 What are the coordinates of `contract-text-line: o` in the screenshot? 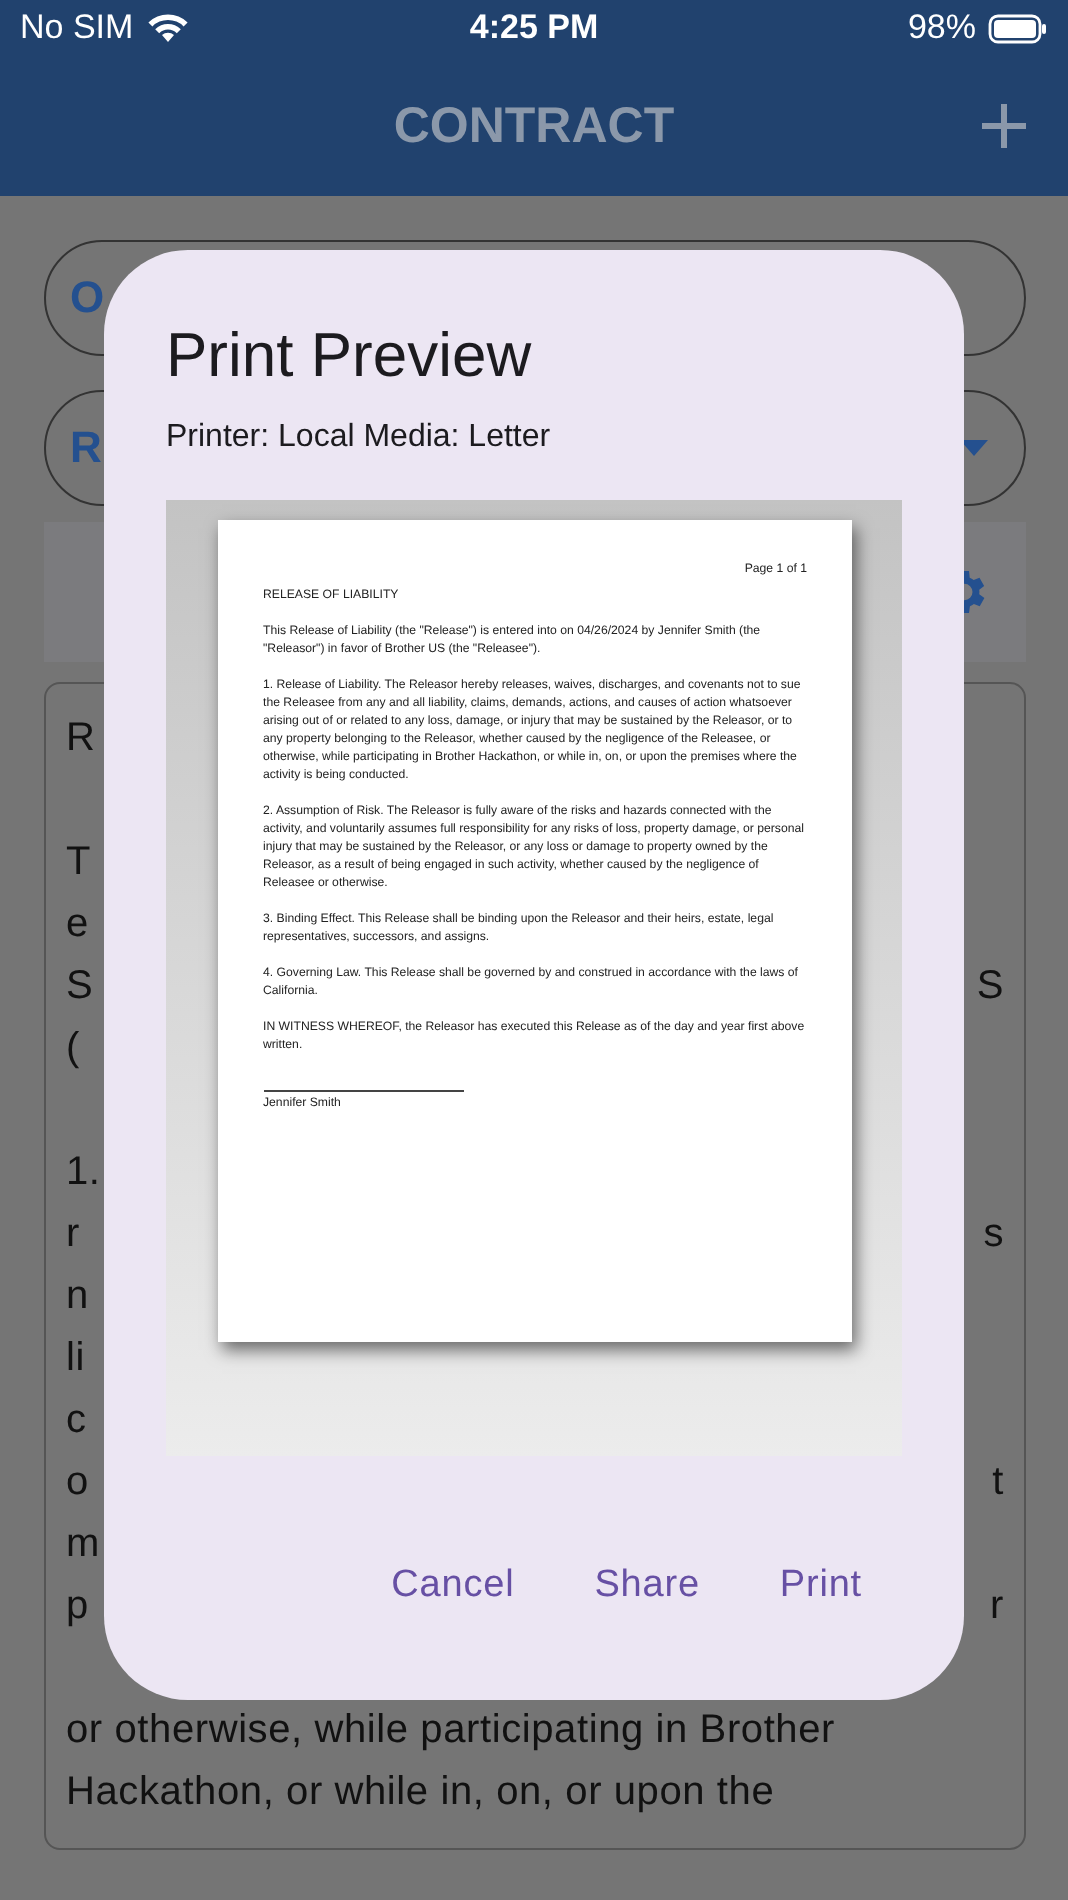 It's located at (77, 1483).